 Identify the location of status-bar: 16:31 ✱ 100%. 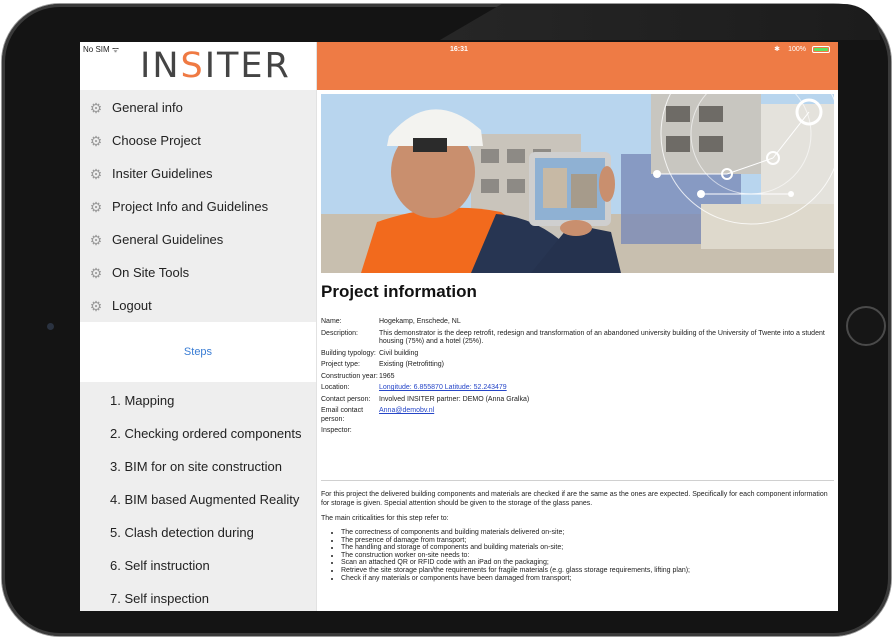
(577, 66).